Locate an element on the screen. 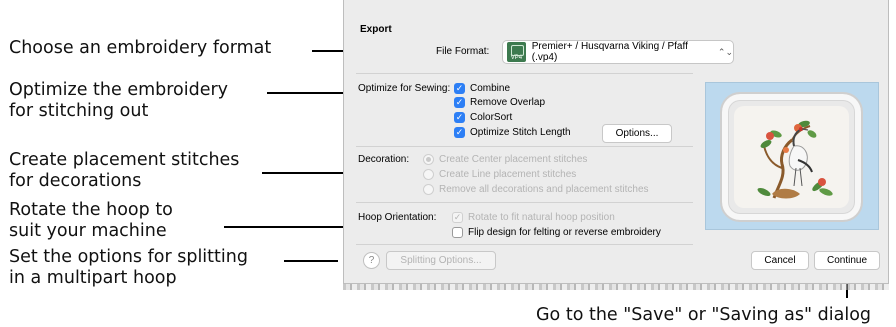 This screenshot has width=896, height=327. vp4-file-icon: VP4 is located at coordinates (516, 52).